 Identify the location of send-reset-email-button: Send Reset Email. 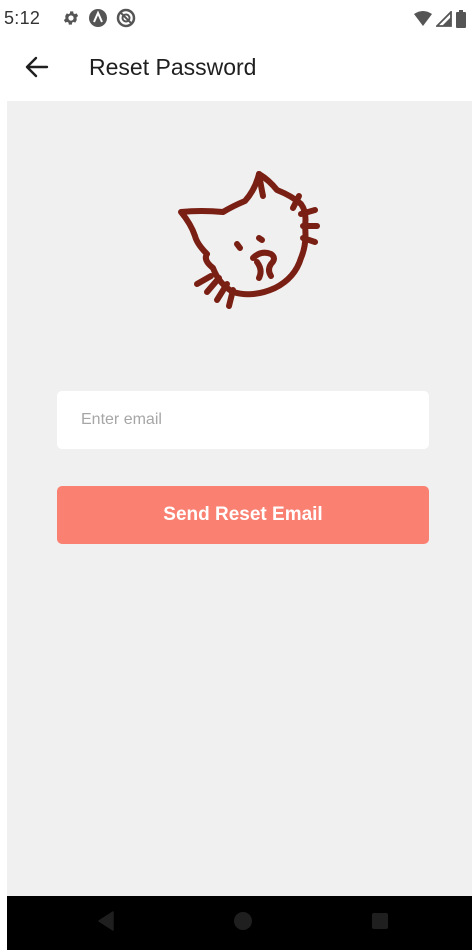
(243, 515).